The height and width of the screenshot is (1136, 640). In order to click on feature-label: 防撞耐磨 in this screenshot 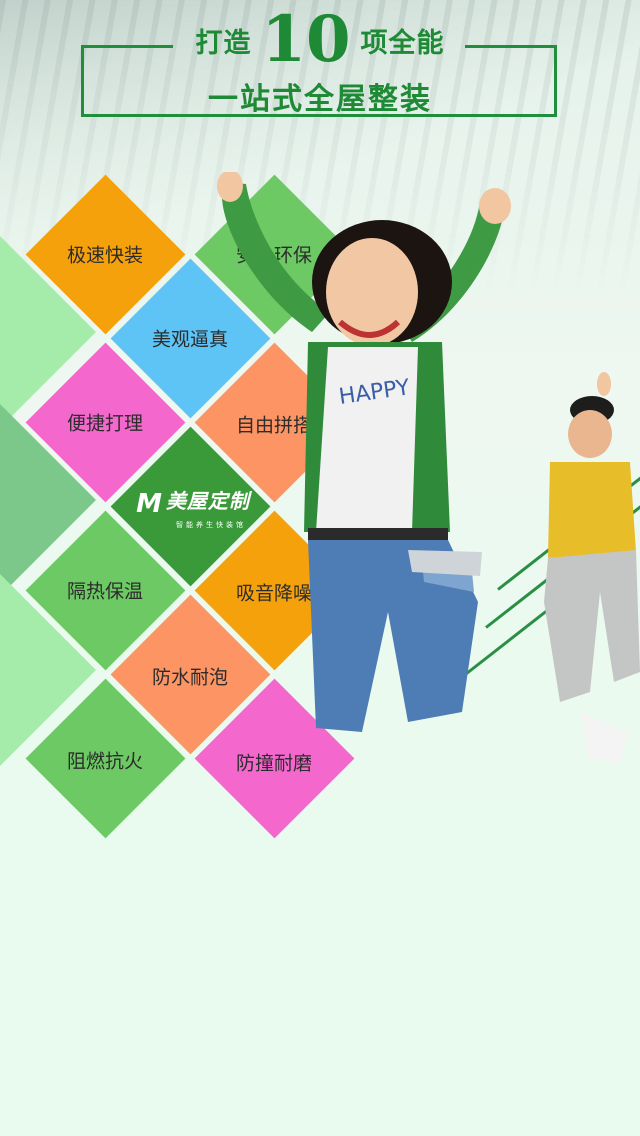, I will do `click(273, 763)`.